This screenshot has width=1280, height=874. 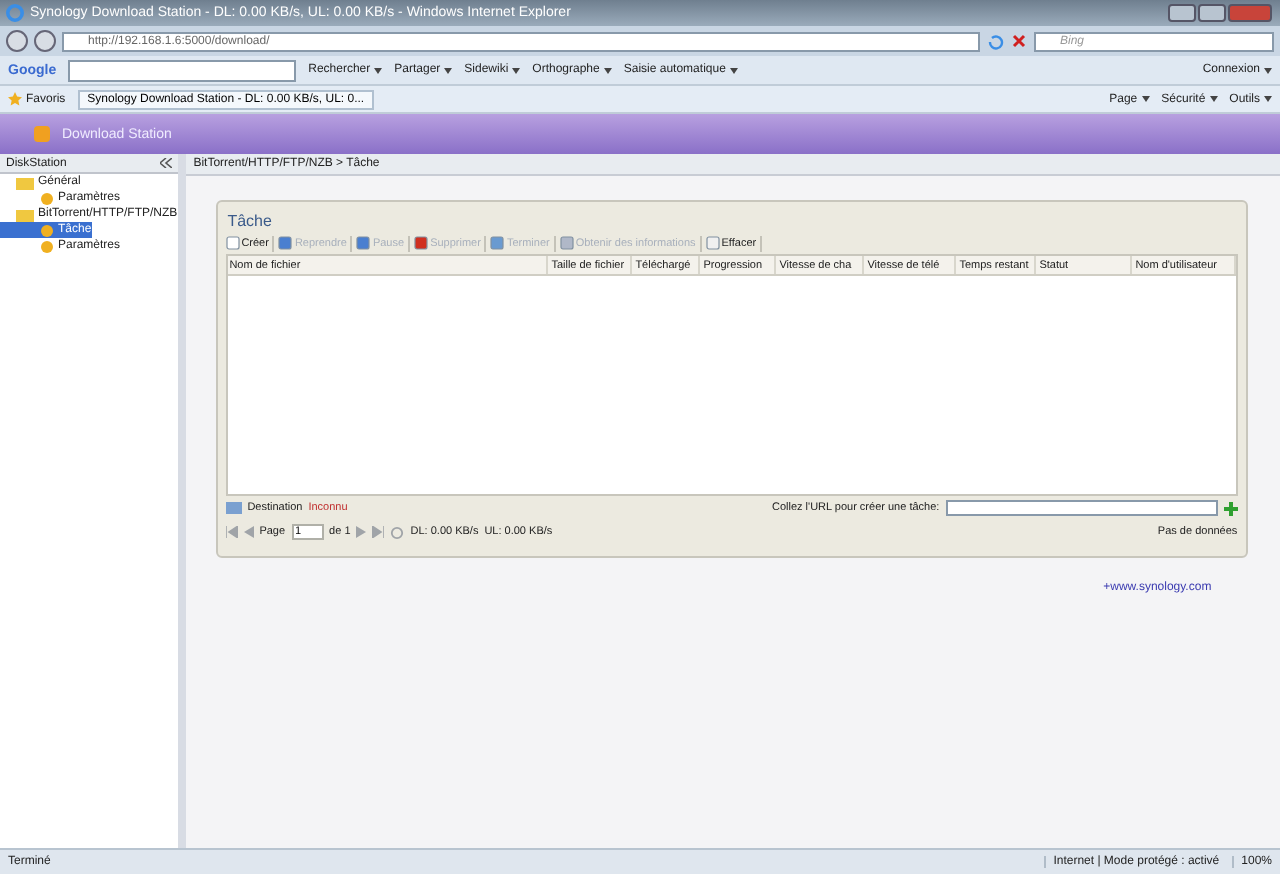 I want to click on browser-logo-icon, so click(x=15, y=13).